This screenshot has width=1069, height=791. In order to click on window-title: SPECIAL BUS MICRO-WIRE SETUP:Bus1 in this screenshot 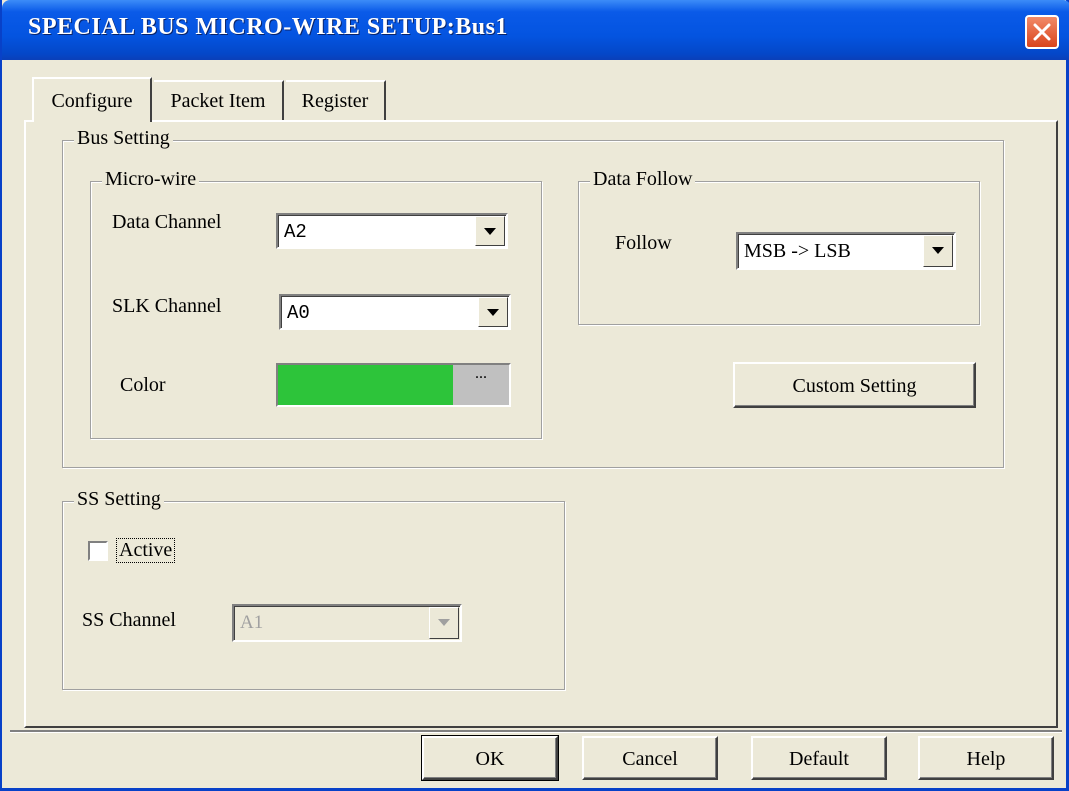, I will do `click(268, 27)`.